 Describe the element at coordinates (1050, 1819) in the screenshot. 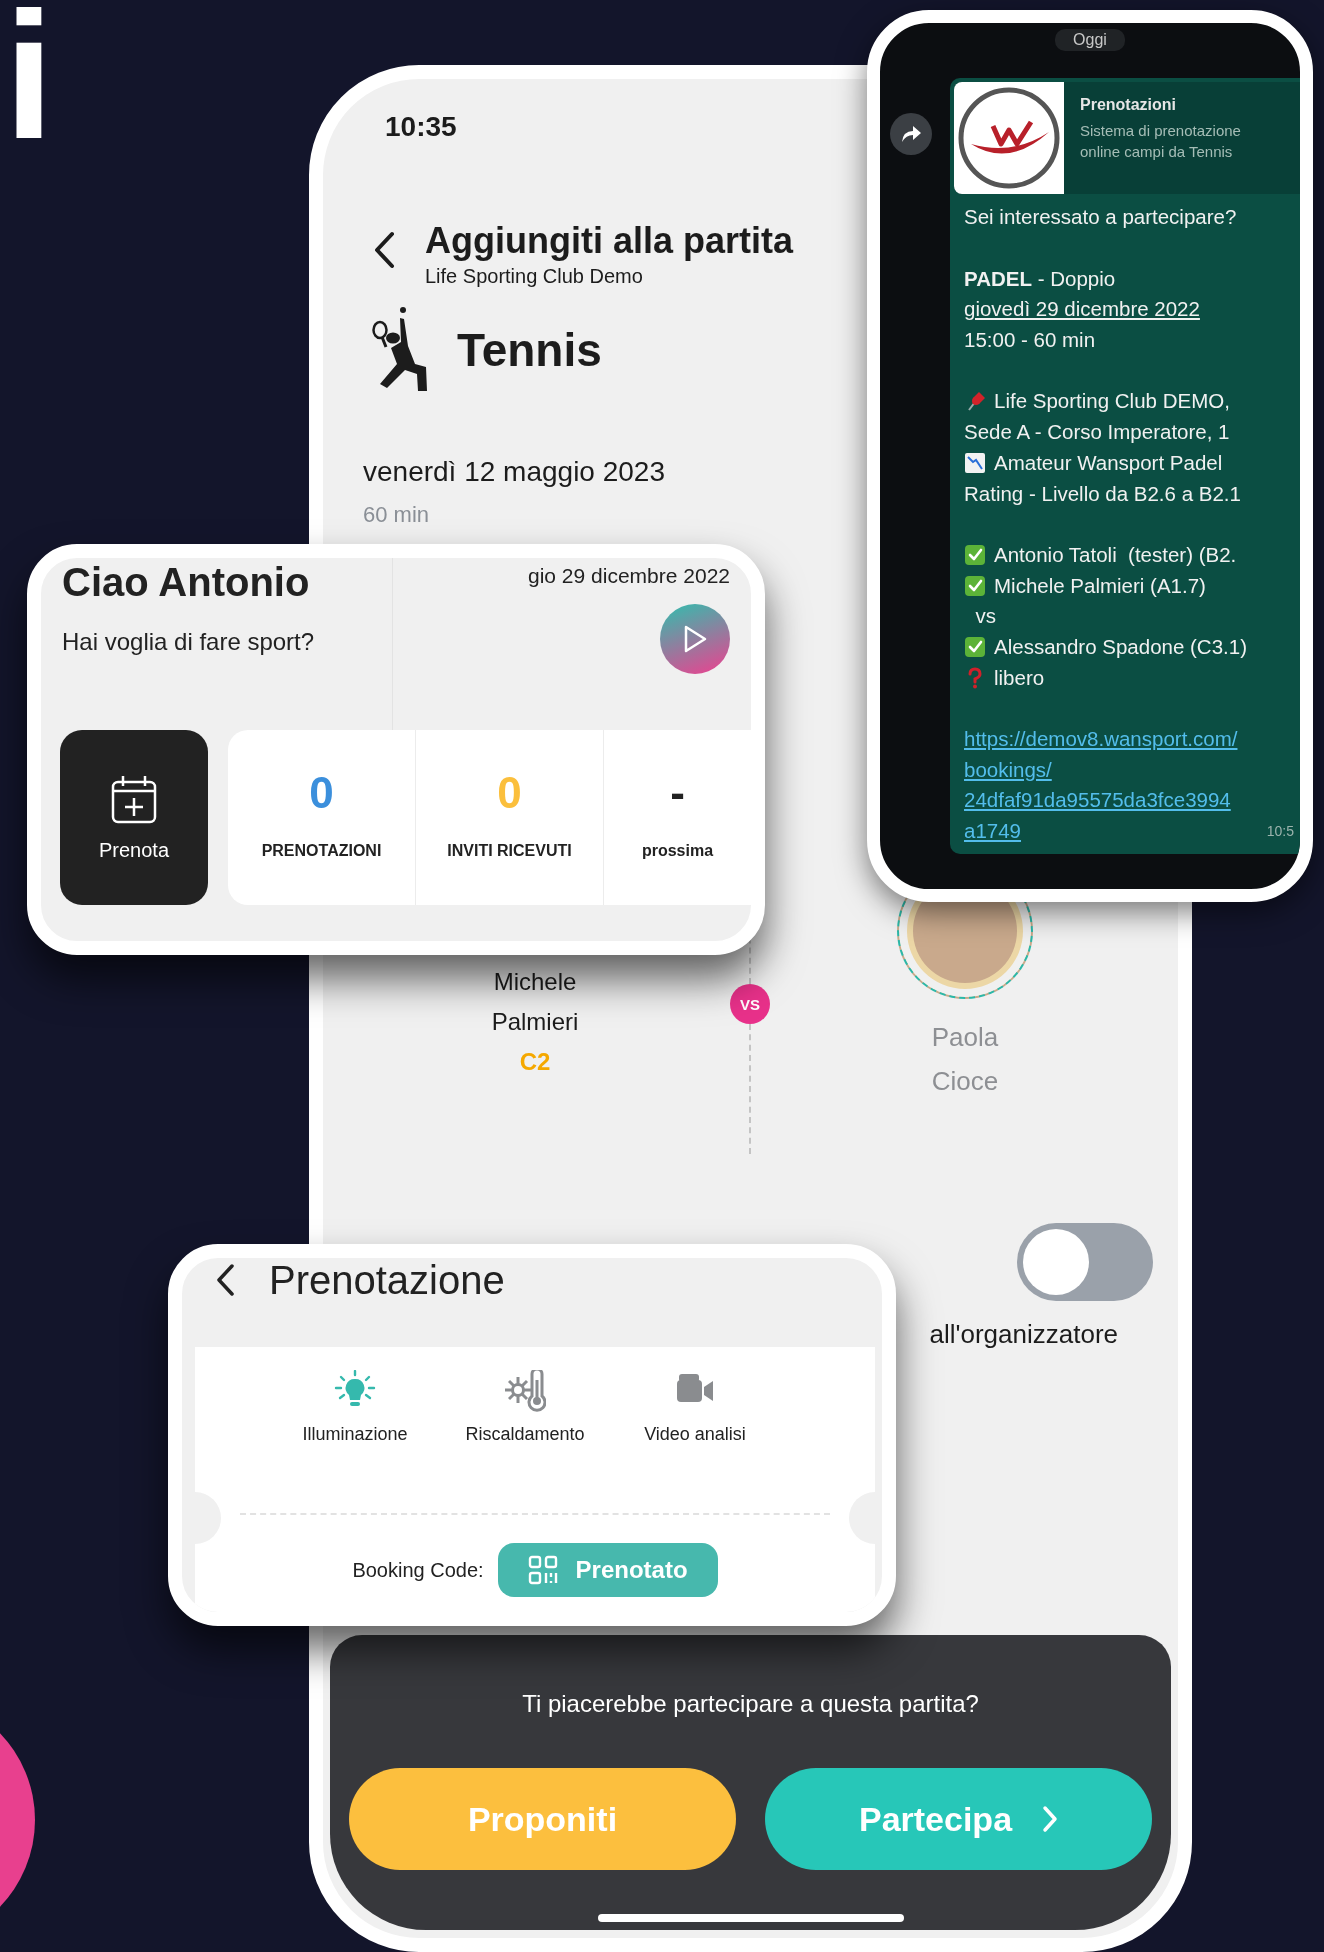

I see `chevron-icon` at that location.